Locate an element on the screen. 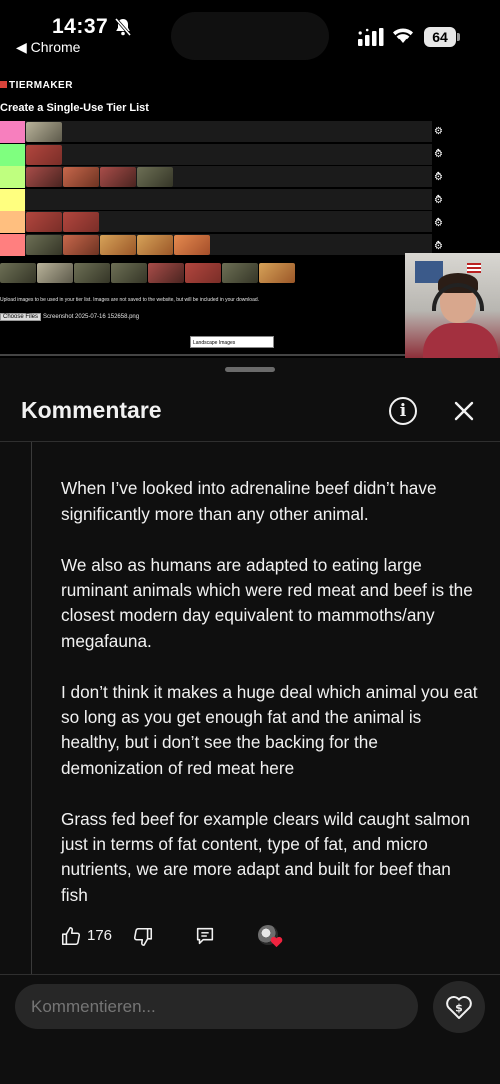 Image resolution: width=500 pixels, height=1084 pixels. image-pool is located at coordinates (216, 273).